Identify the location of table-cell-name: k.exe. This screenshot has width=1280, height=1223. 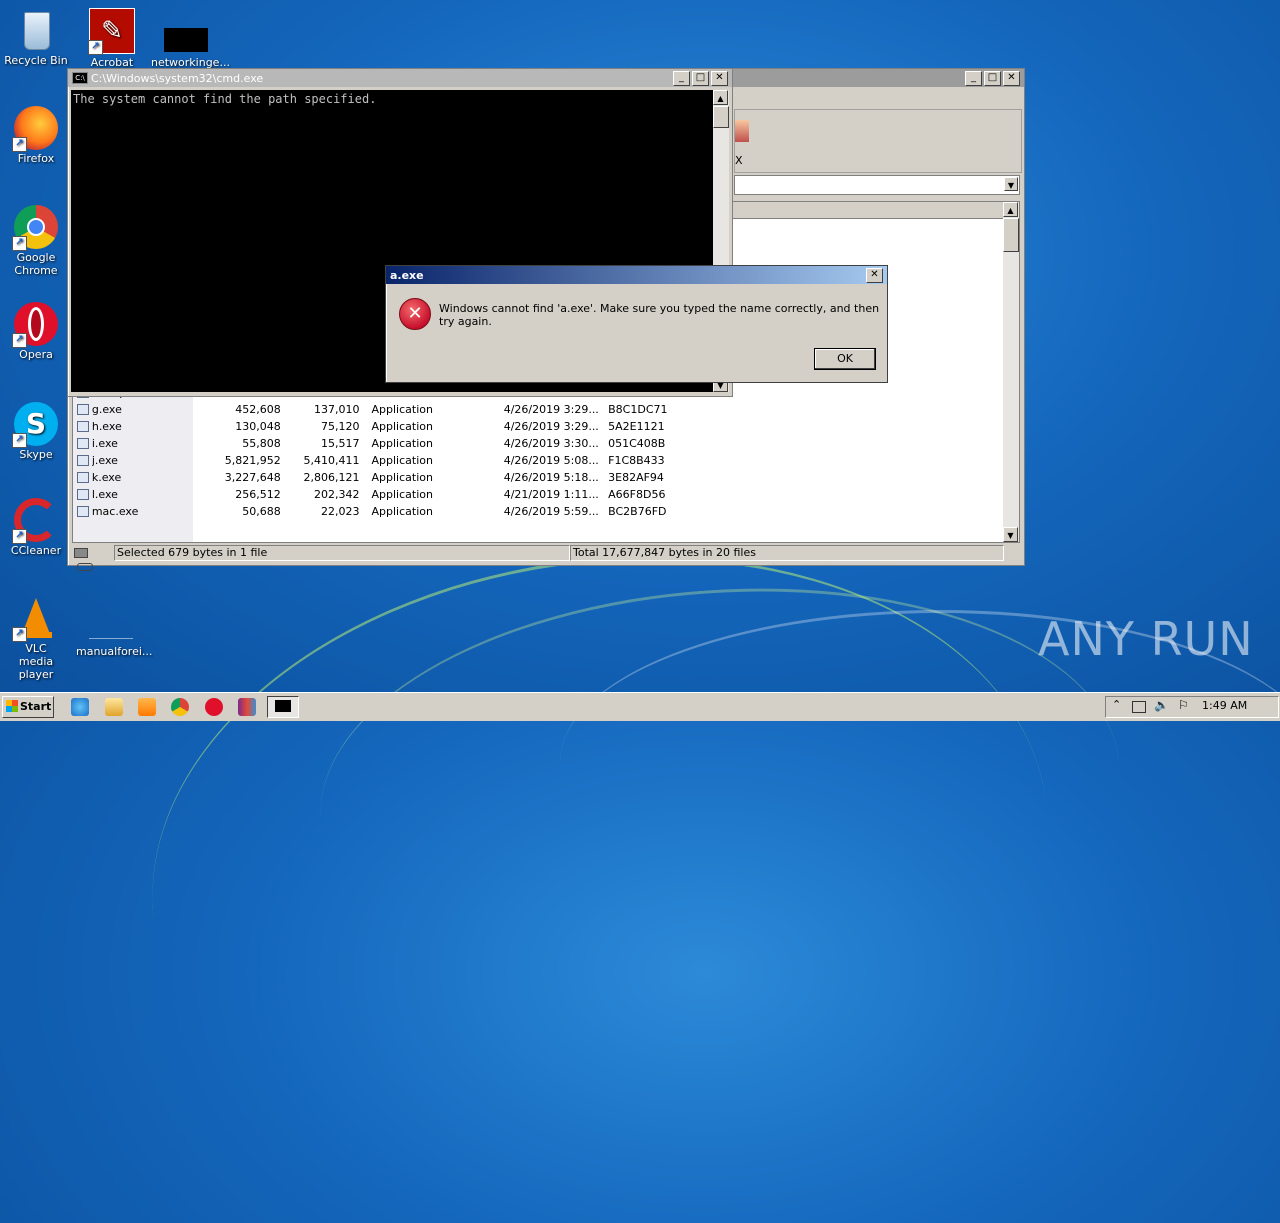
(106, 477).